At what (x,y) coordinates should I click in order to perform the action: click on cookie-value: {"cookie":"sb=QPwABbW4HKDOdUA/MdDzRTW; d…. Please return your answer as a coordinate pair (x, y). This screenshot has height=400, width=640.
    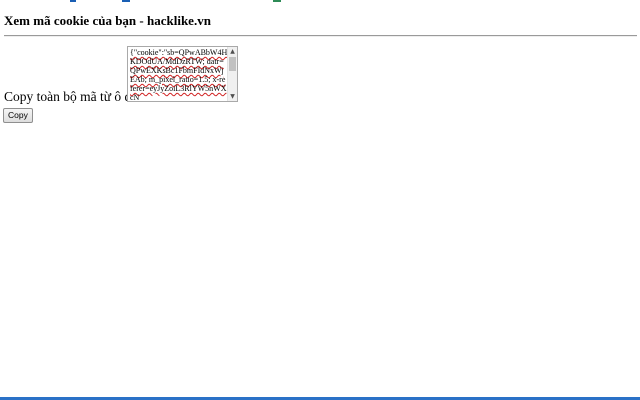
    Looking at the image, I should click on (179, 74).